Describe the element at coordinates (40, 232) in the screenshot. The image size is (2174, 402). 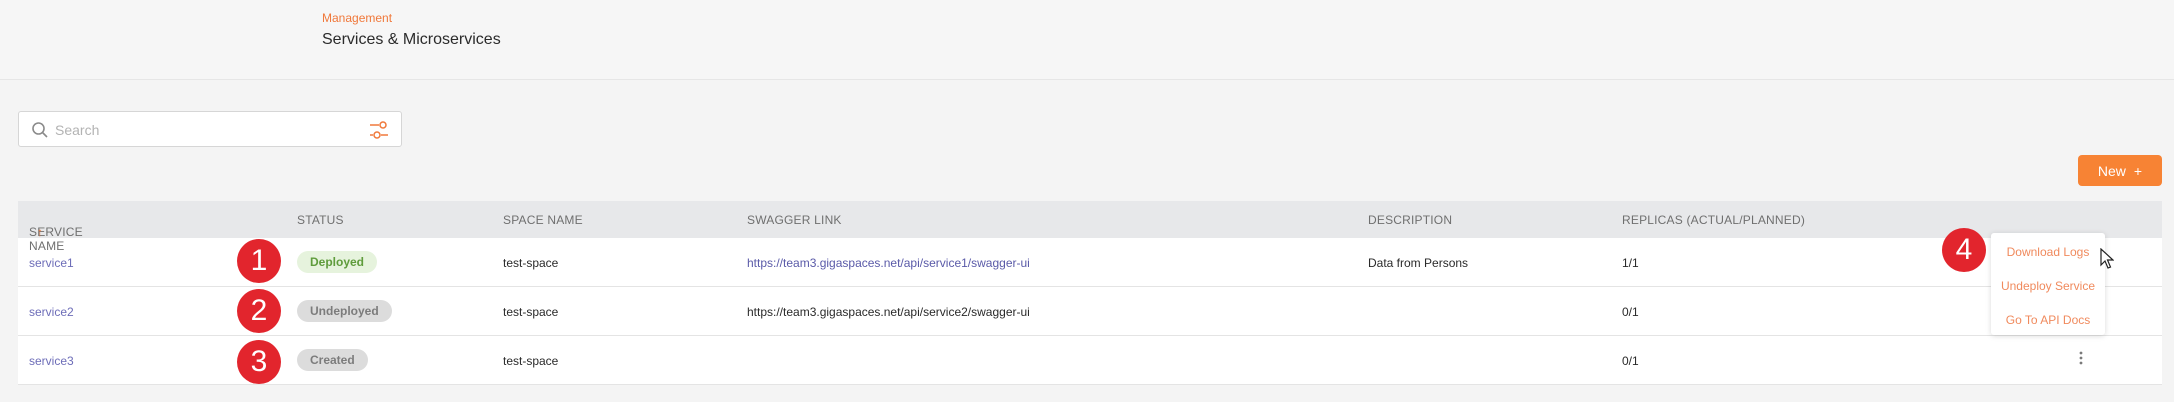
I see `sort-ascending-icon: ↑` at that location.